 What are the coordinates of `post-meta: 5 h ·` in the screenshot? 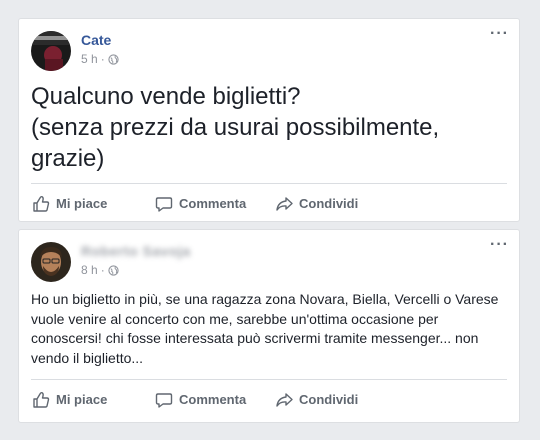 It's located at (100, 59).